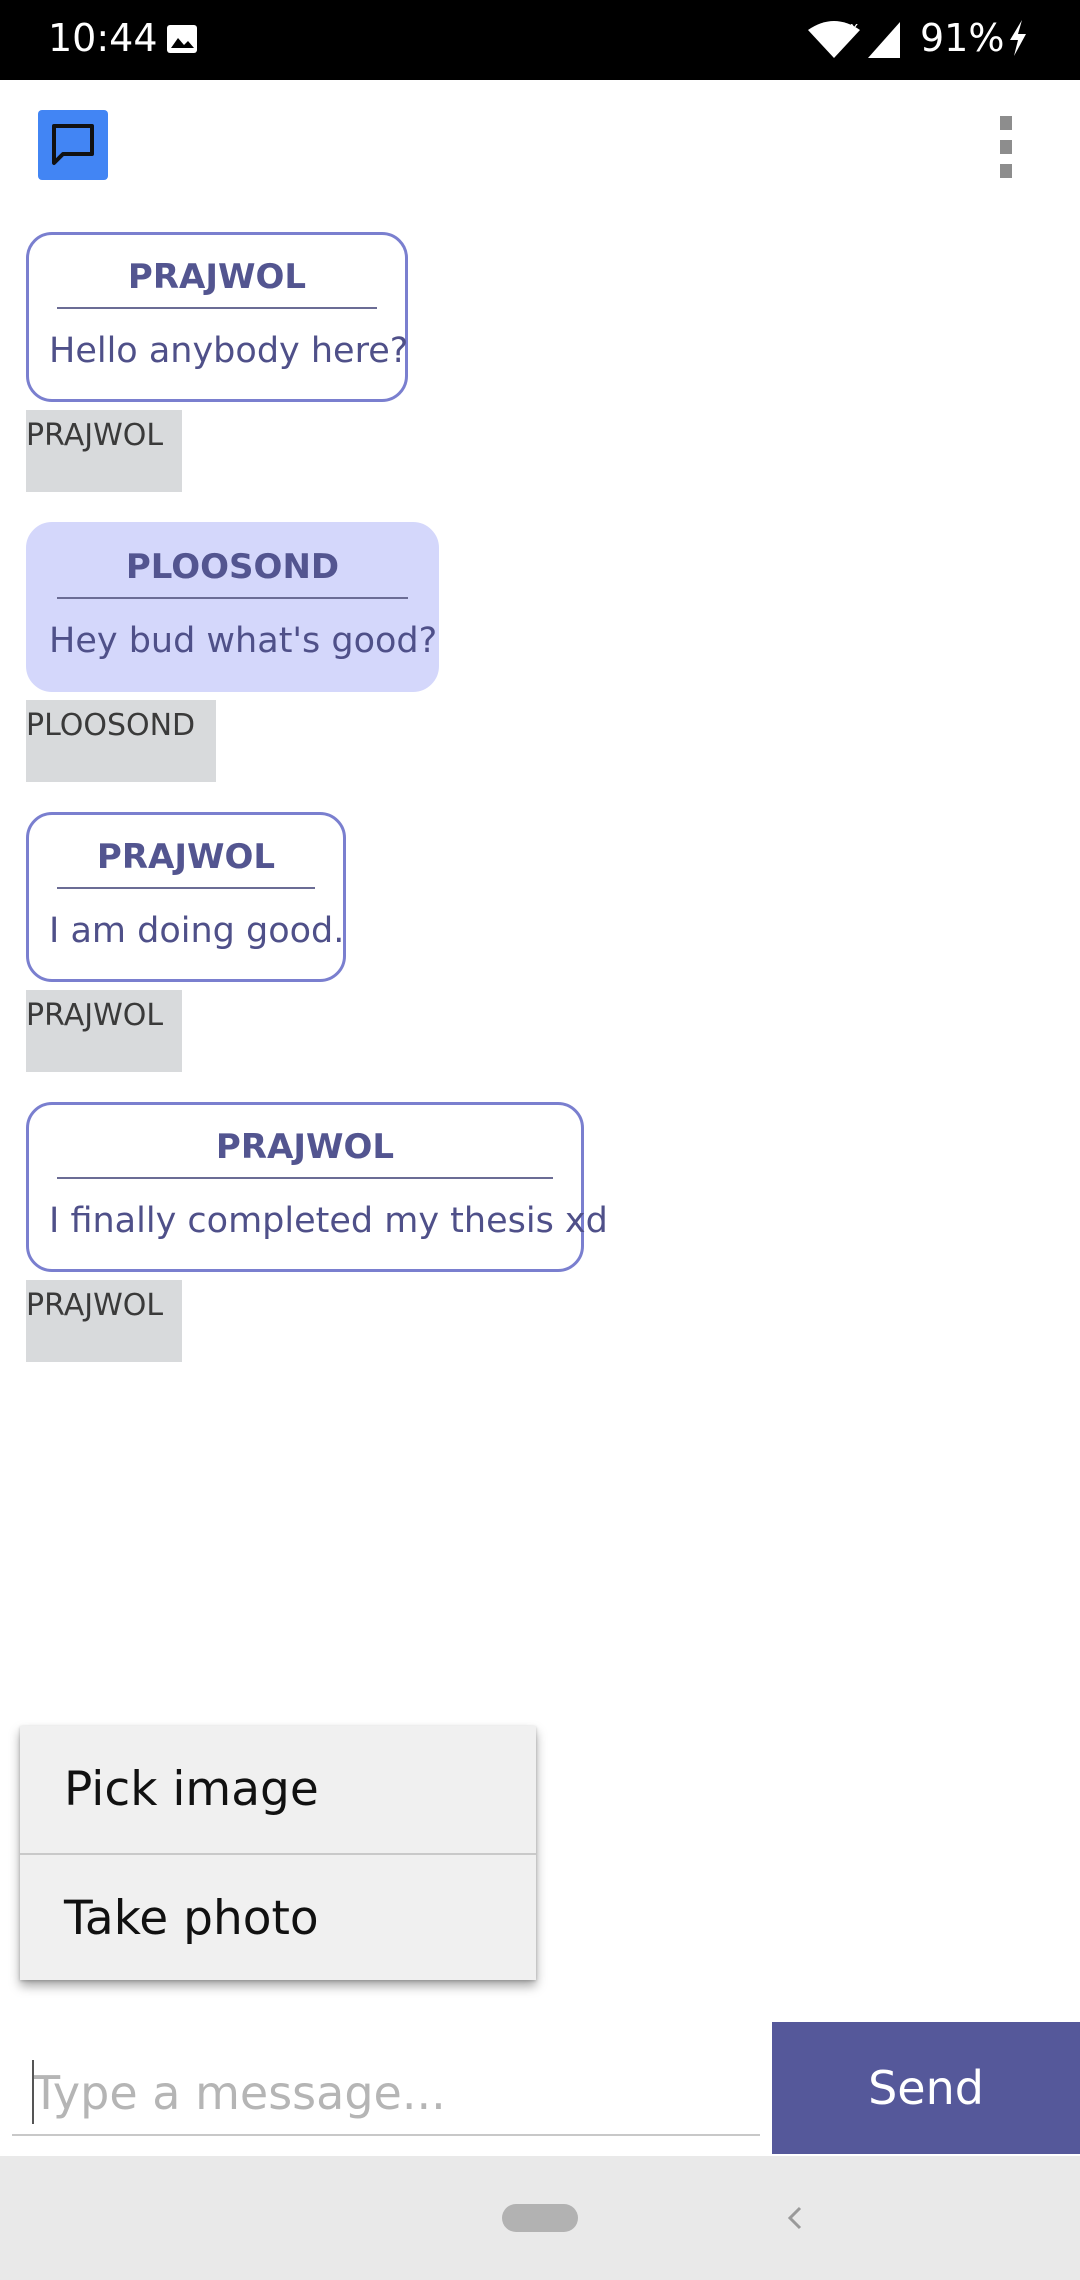 Image resolution: width=1080 pixels, height=2280 pixels. Describe the element at coordinates (232, 607) in the screenshot. I see `message-bubble: PLOOSOND Hey bud what's good?` at that location.